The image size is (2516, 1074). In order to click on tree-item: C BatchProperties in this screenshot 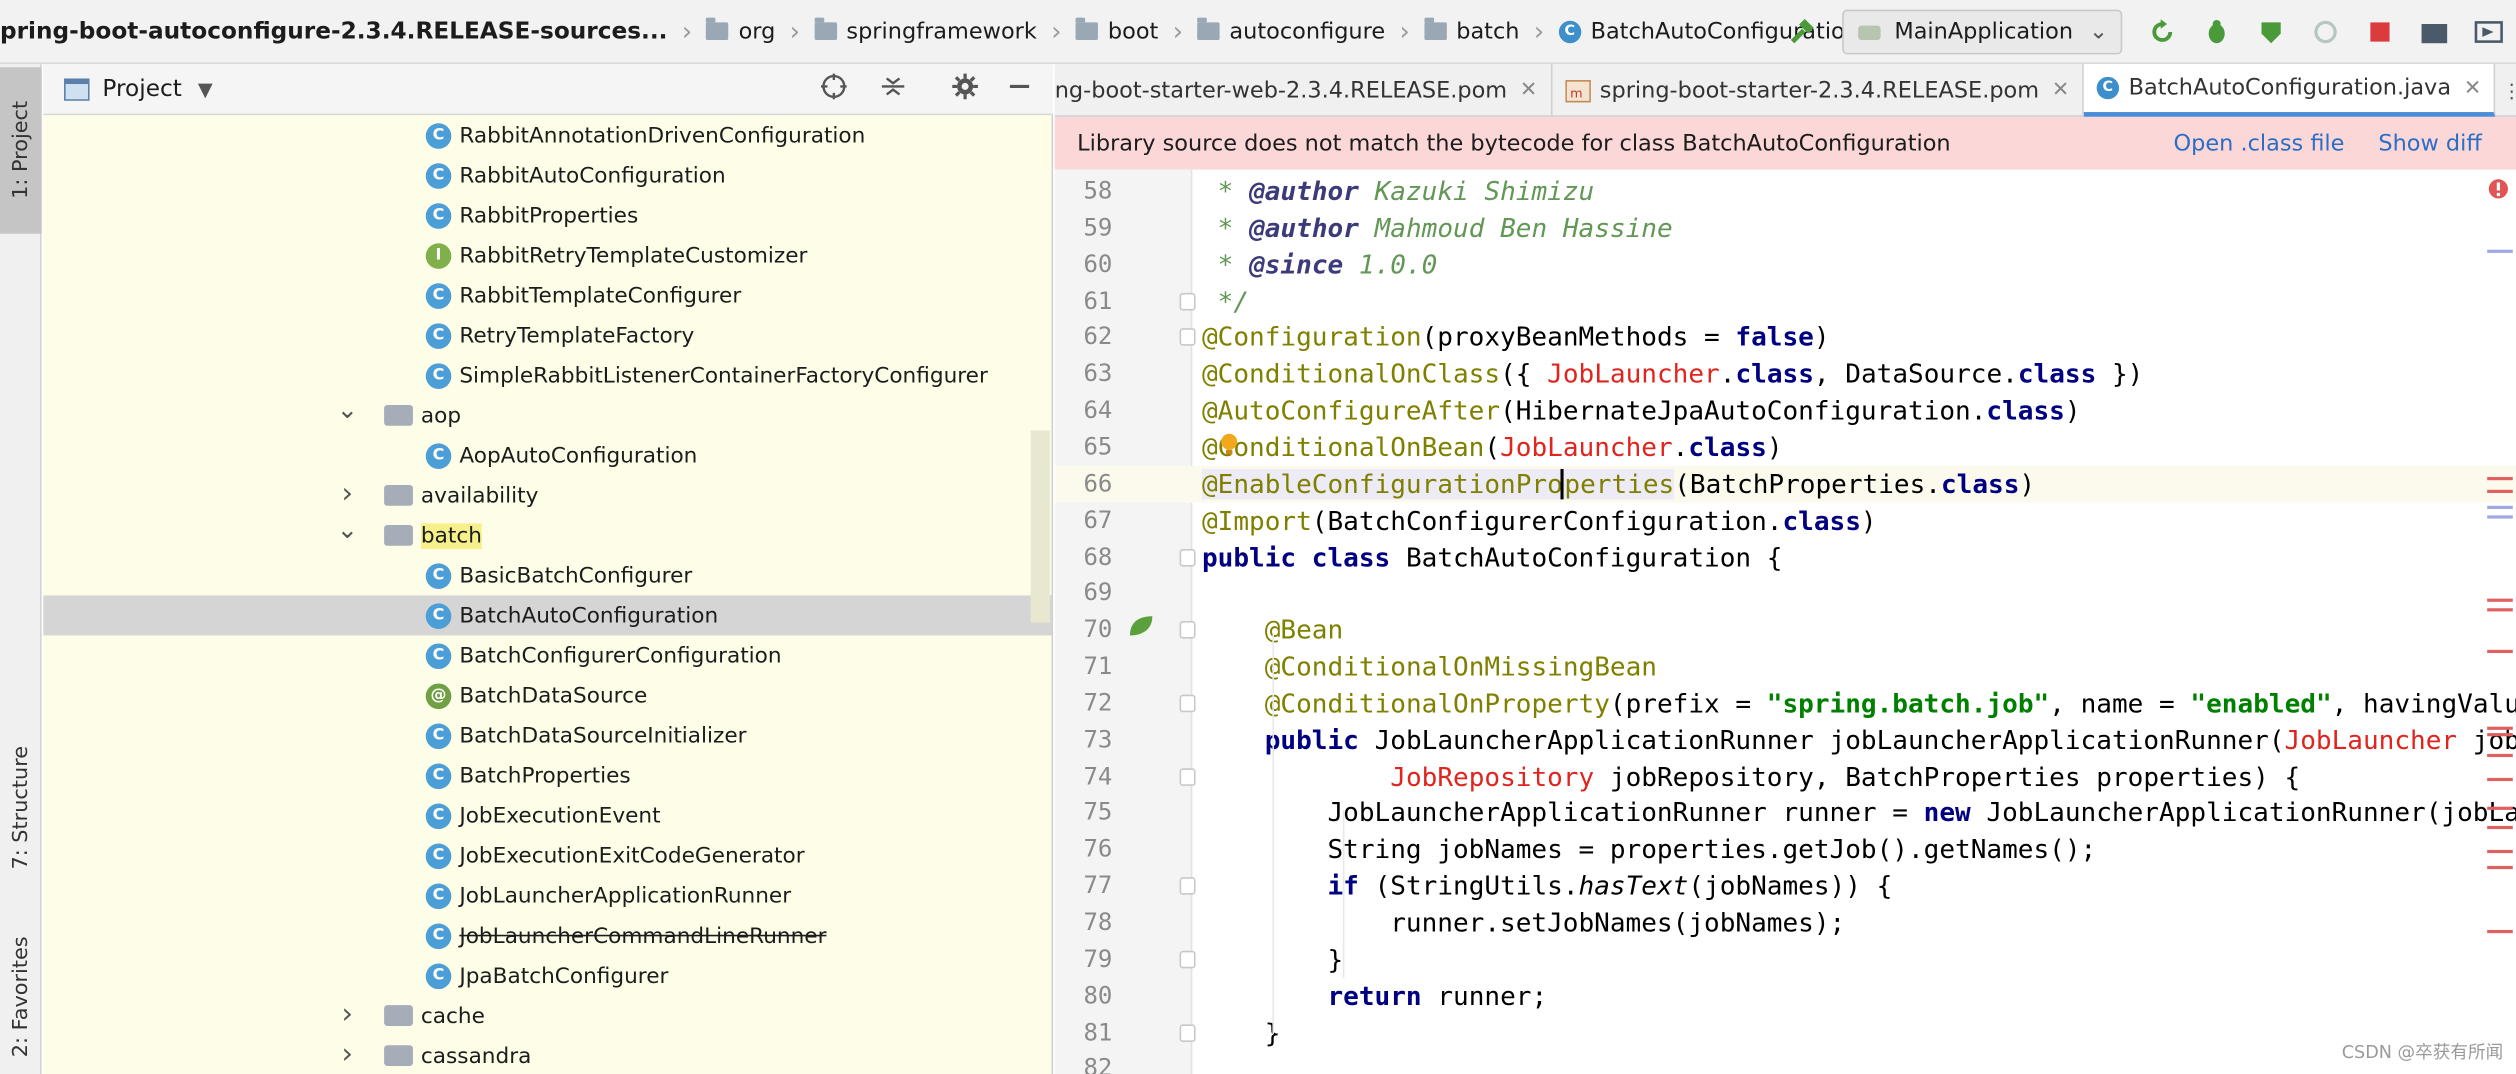, I will do `click(547, 775)`.